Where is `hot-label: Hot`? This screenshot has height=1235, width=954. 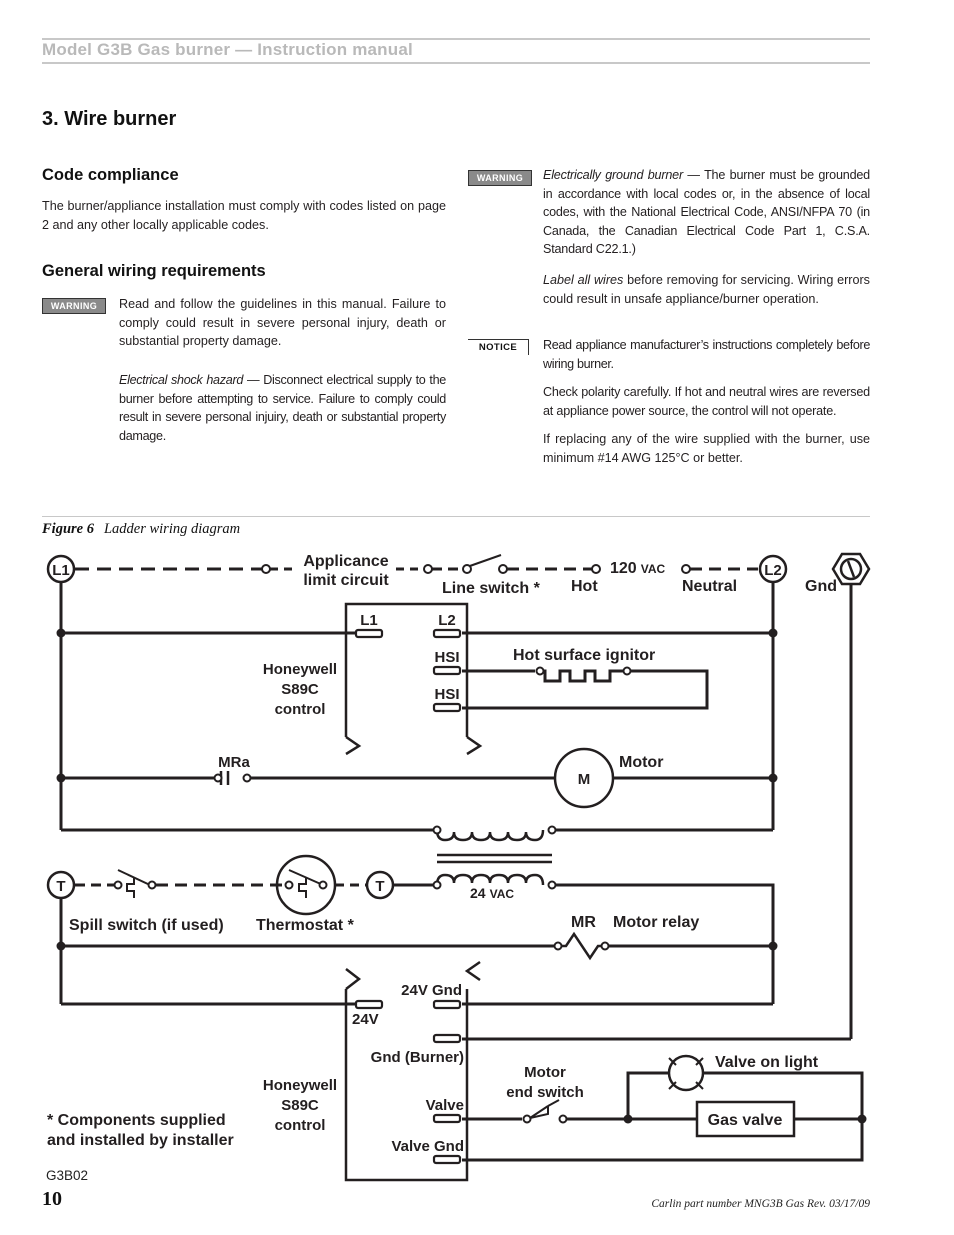
hot-label: Hot is located at coordinates (584, 586).